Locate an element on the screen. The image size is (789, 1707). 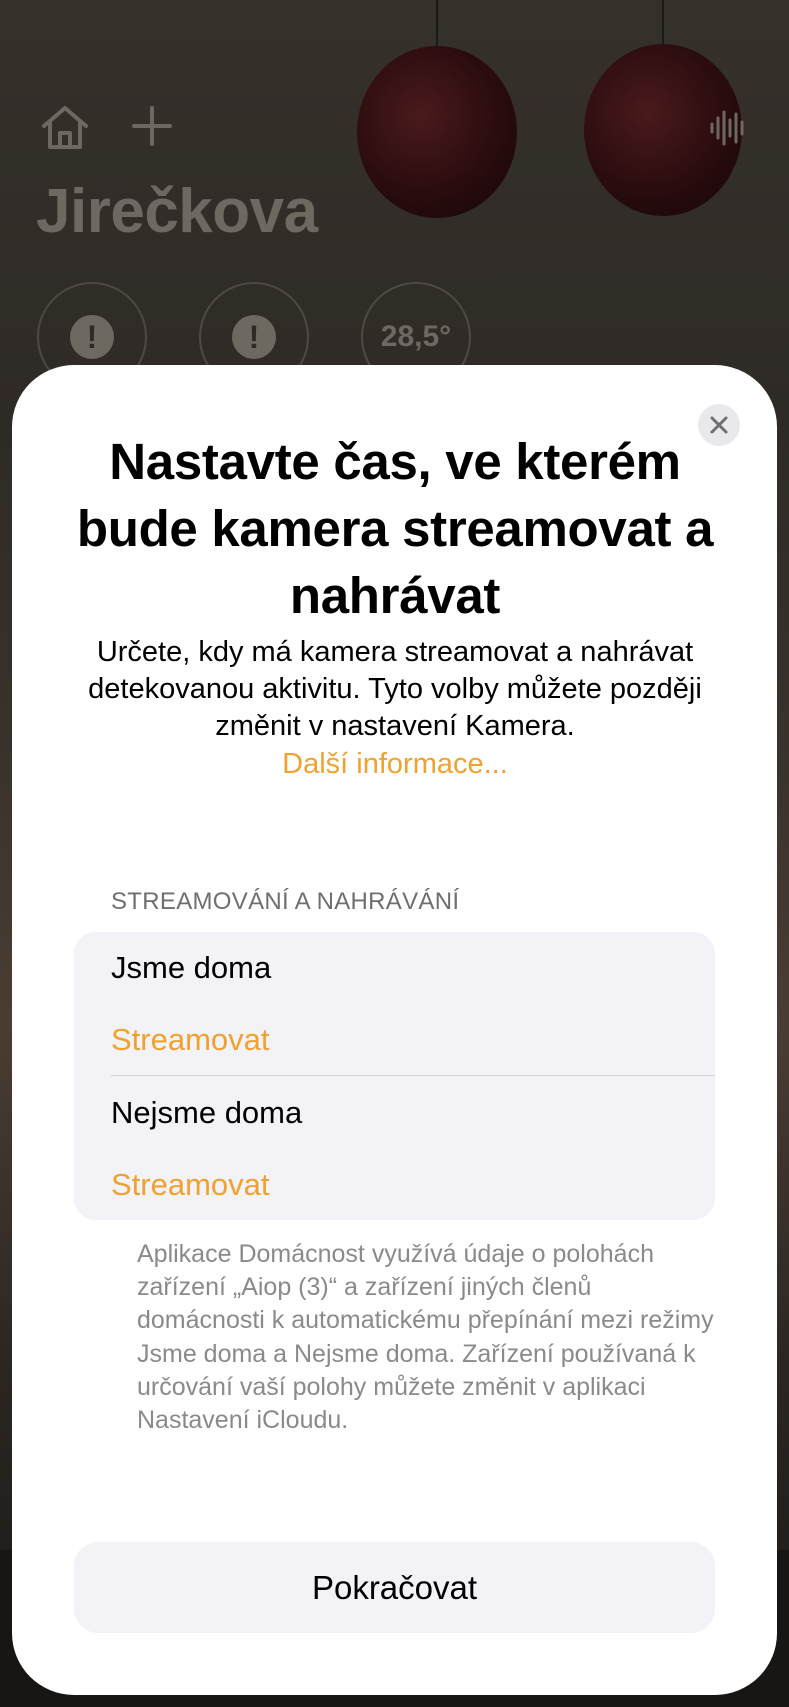
lamp-image is located at coordinates (437, 132).